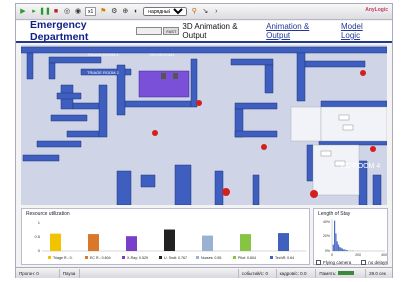  Describe the element at coordinates (376, 10) in the screenshot. I see `anylogic-logo: AnyLogic` at that location.